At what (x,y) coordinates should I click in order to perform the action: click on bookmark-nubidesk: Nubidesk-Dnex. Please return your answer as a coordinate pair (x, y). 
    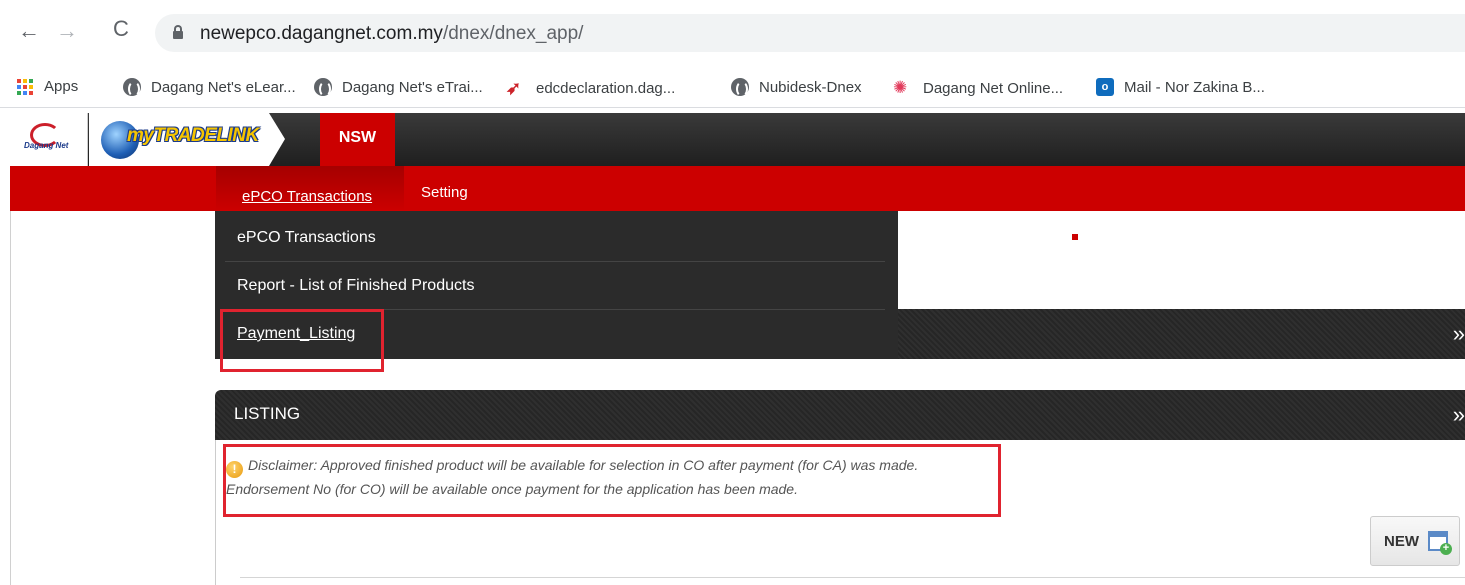
    Looking at the image, I should click on (796, 87).